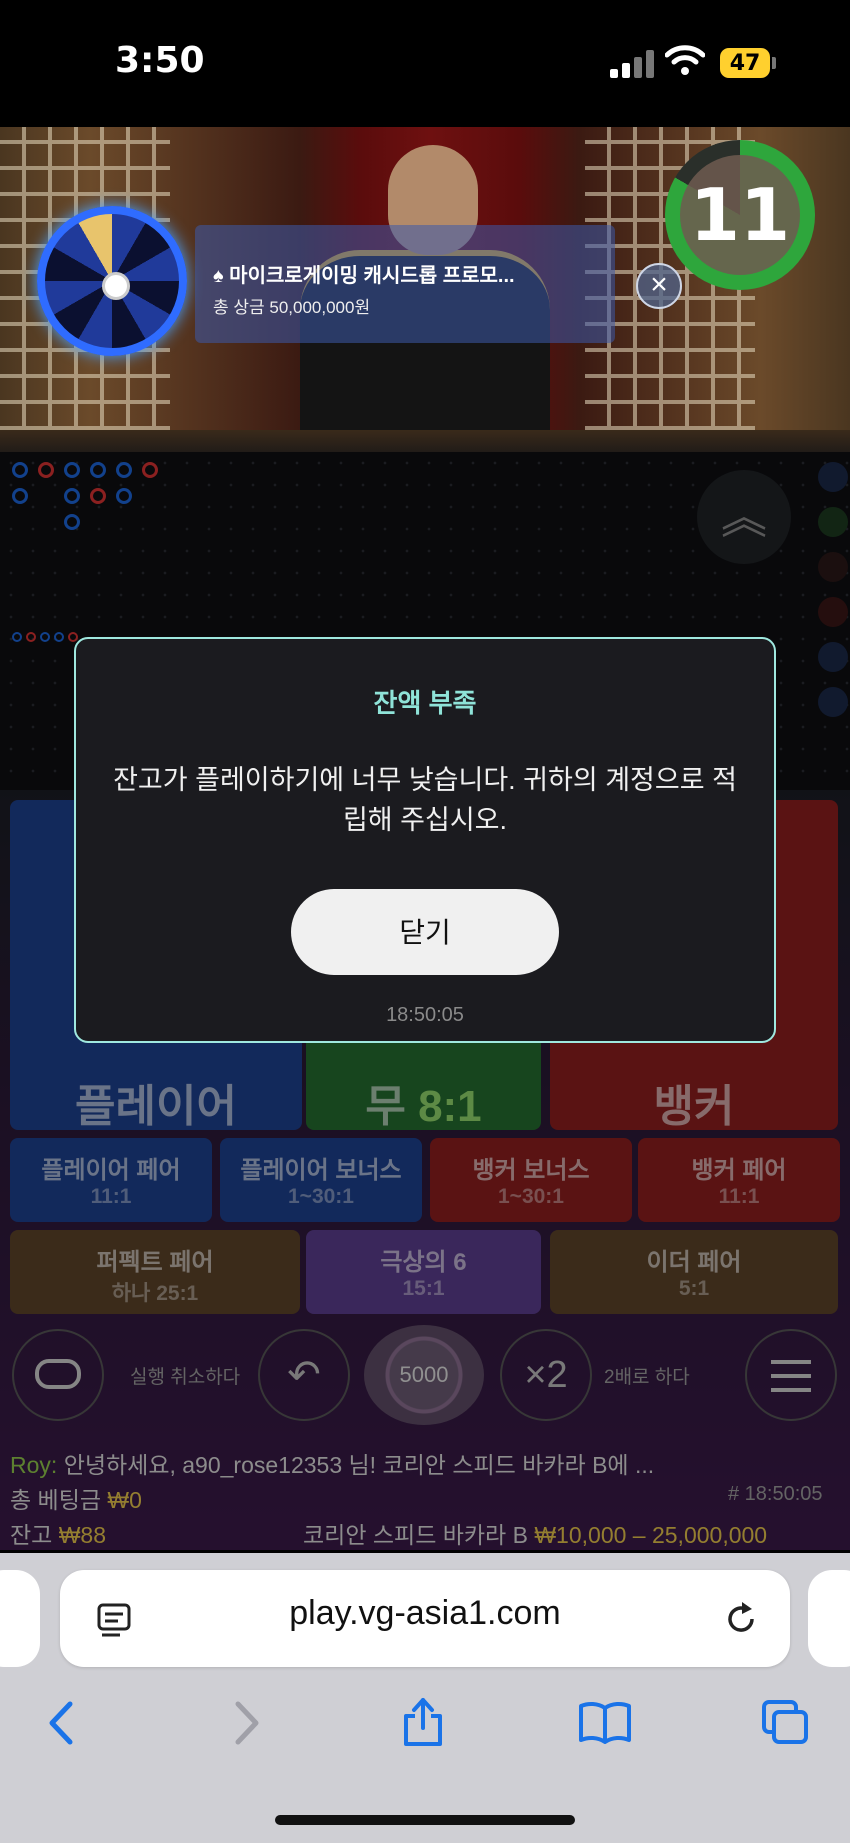 The width and height of the screenshot is (850, 1843). What do you see at coordinates (774, 63) in the screenshot?
I see `battery-nub` at bounding box center [774, 63].